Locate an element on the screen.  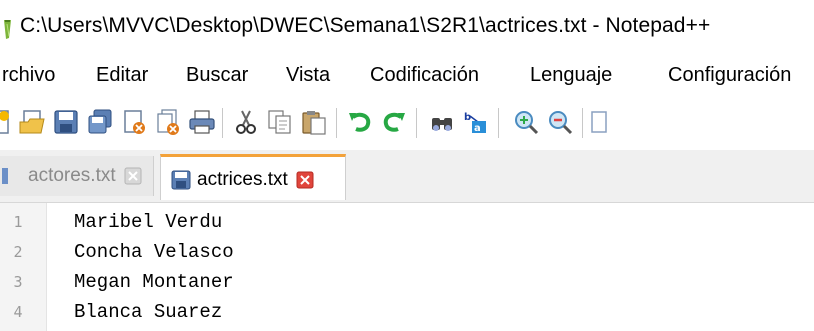
editor-line: 3 Megan Montaner is located at coordinates (407, 282).